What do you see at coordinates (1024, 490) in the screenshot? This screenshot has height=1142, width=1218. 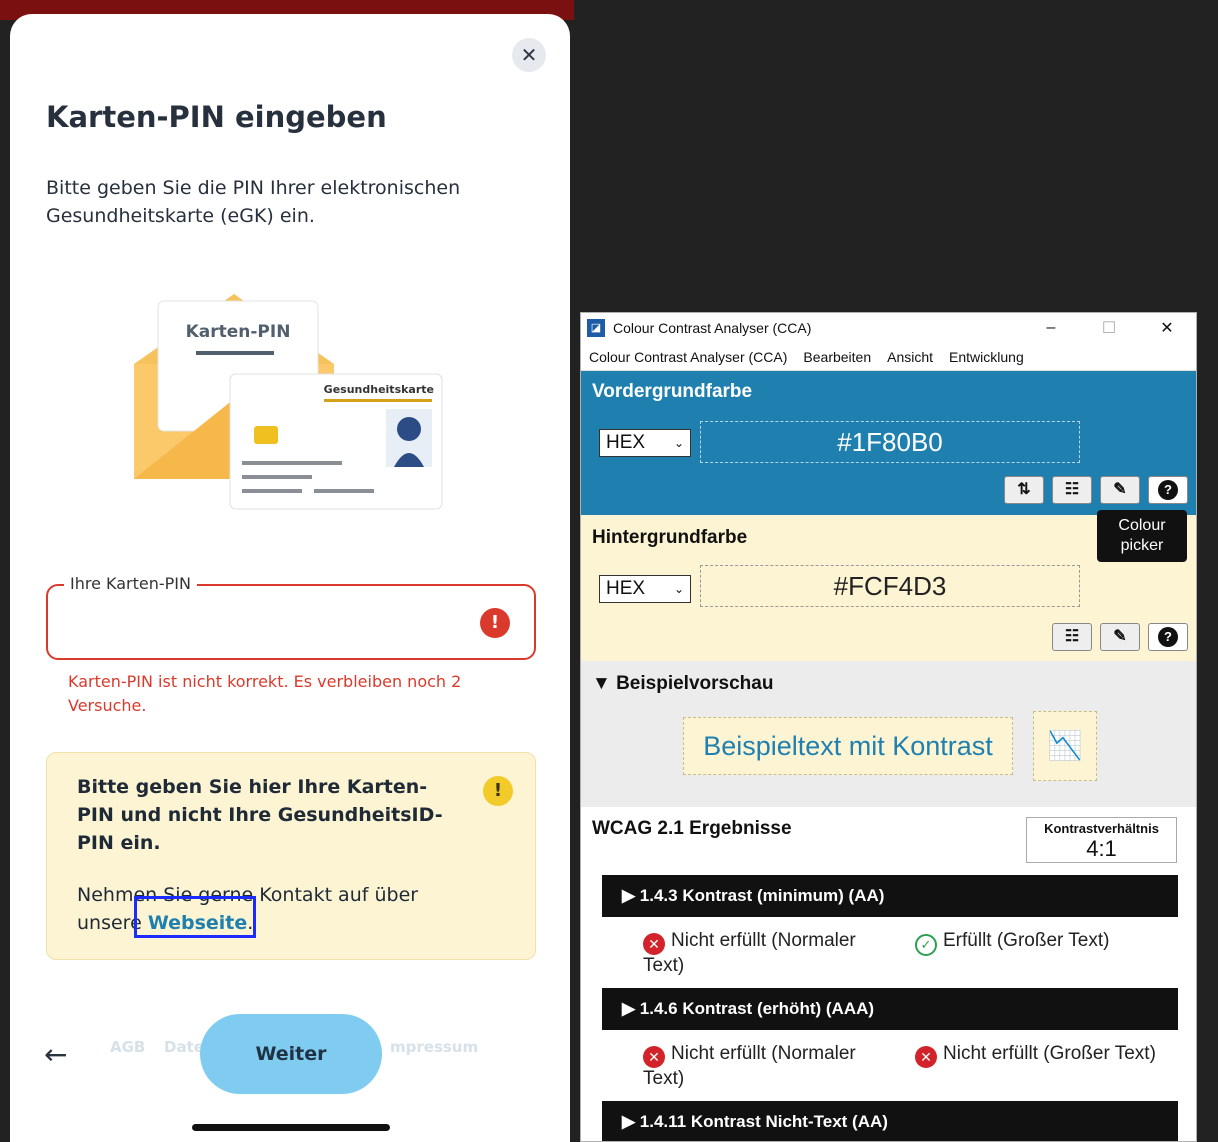 I see `swap-colors-icon: ⇅` at bounding box center [1024, 490].